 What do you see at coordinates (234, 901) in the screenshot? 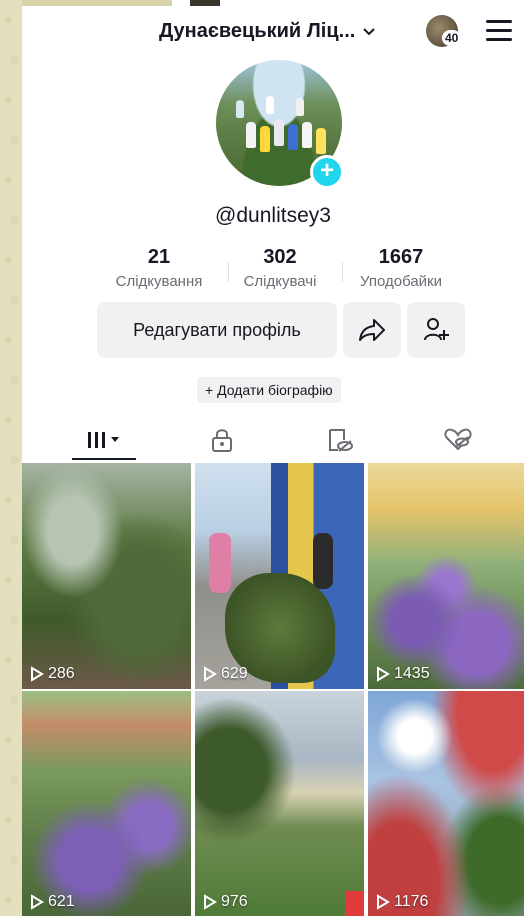
I see `view-count-value: 976` at bounding box center [234, 901].